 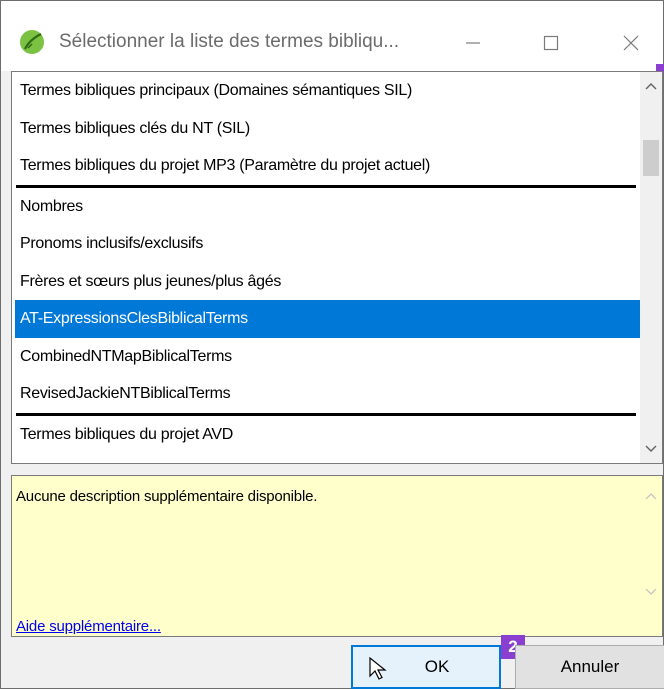 I want to click on desc-scroll-down-button, so click(x=651, y=592).